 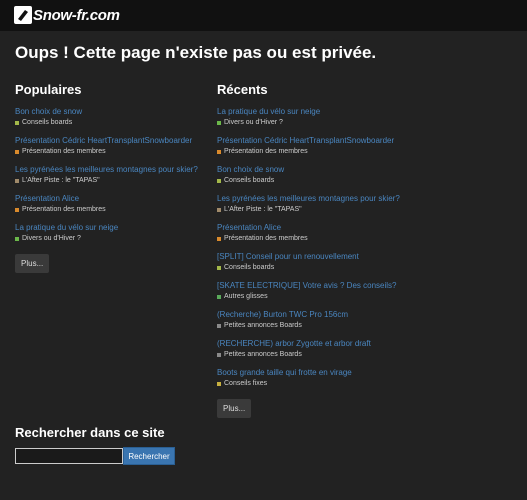 I want to click on recent-heading: Récents, so click(x=242, y=89).